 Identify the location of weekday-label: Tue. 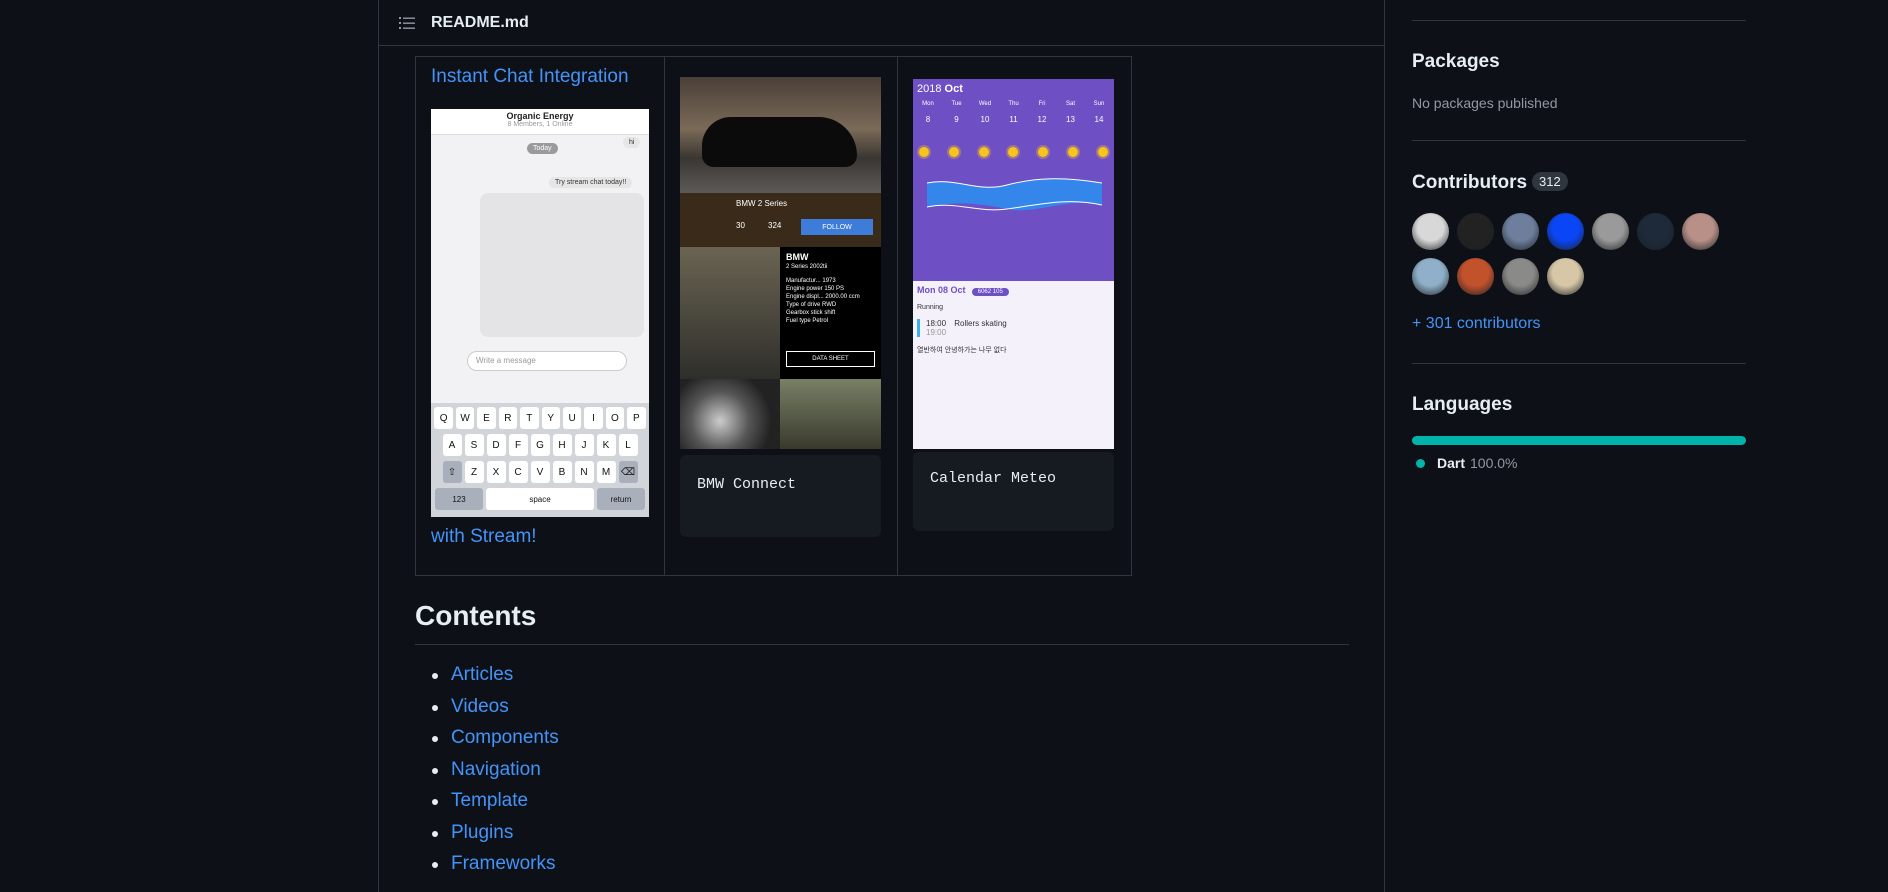
(956, 104).